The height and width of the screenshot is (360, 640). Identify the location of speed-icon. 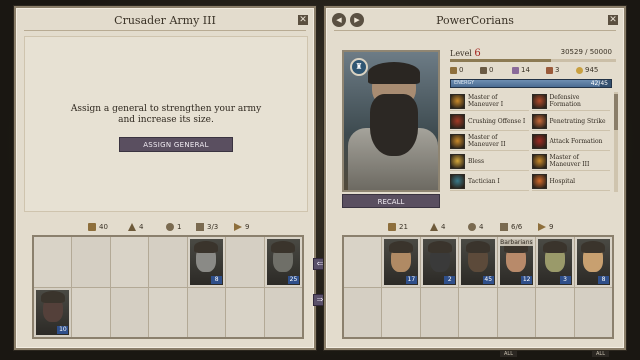
(238, 227).